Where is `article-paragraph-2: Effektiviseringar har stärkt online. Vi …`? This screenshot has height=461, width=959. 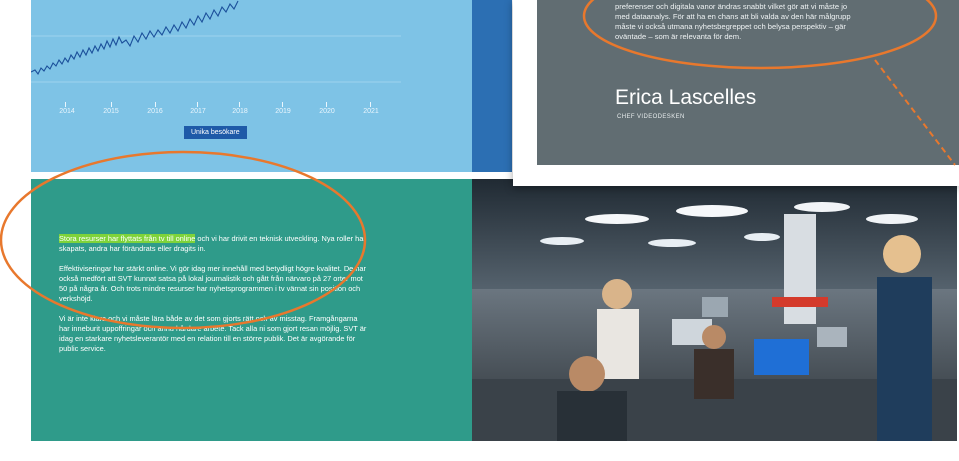 article-paragraph-2: Effektiviseringar har stärkt online. Vi … is located at coordinates (213, 283).